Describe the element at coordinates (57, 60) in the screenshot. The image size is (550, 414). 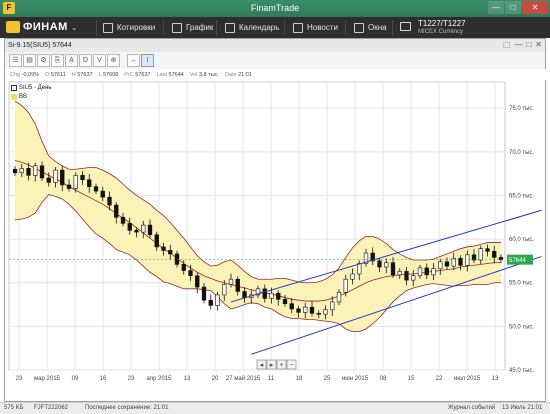
I see `copy-button: ⎘` at that location.